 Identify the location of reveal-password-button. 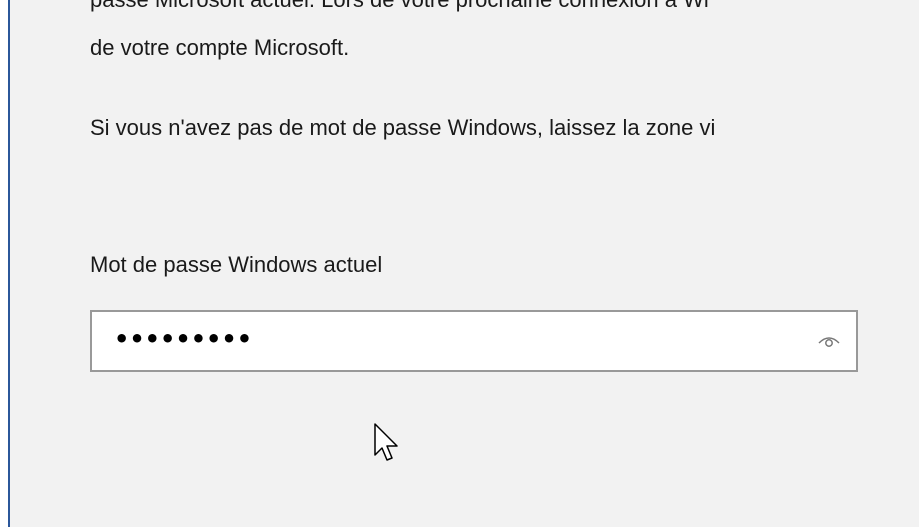
(829, 341).